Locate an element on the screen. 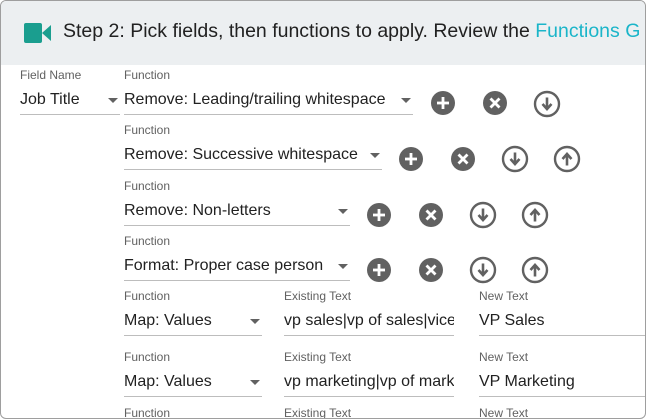 The height and width of the screenshot is (419, 646). field-name-label: Field Name is located at coordinates (51, 75).